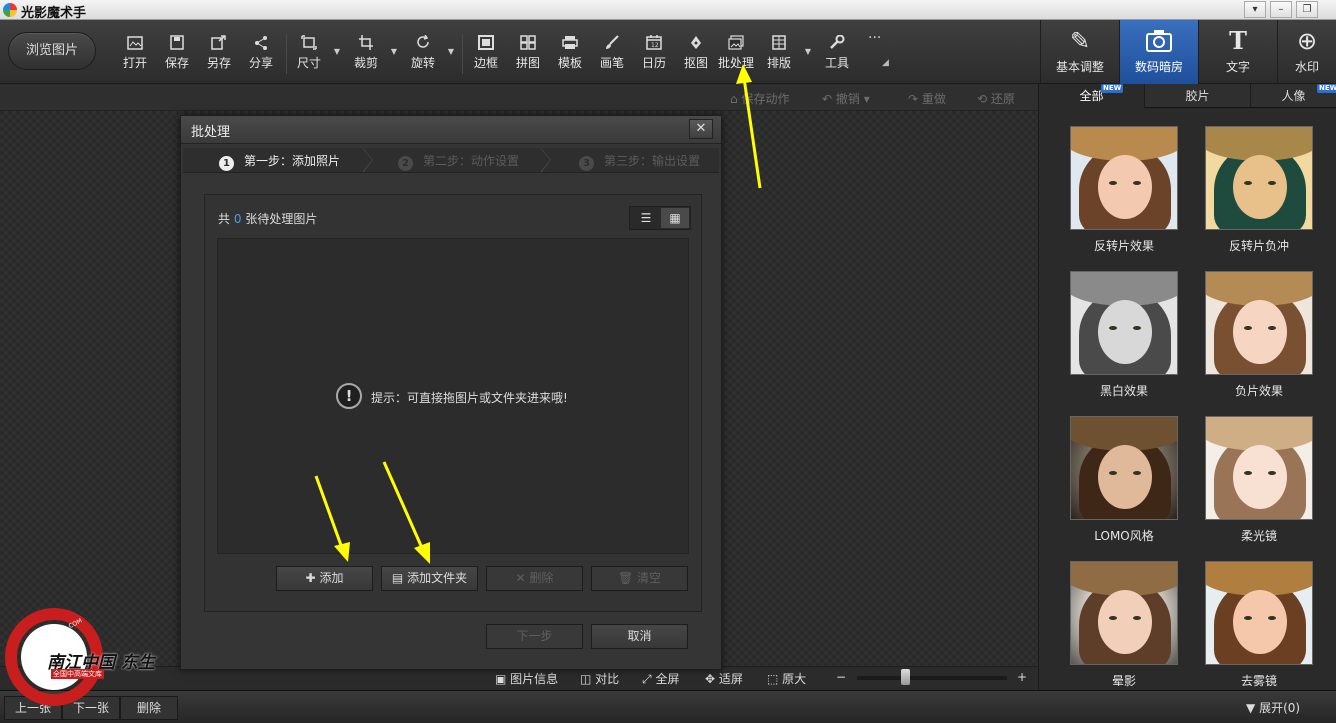 This screenshot has height=723, width=1336. Describe the element at coordinates (1198, 96) in the screenshot. I see `panel-tab-film: 胶片` at that location.